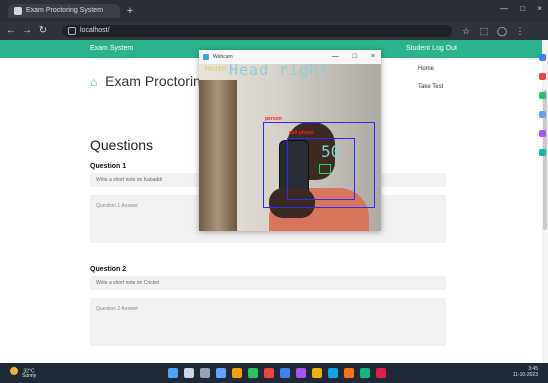  What do you see at coordinates (221, 373) in the screenshot?
I see `widgets-icon` at bounding box center [221, 373].